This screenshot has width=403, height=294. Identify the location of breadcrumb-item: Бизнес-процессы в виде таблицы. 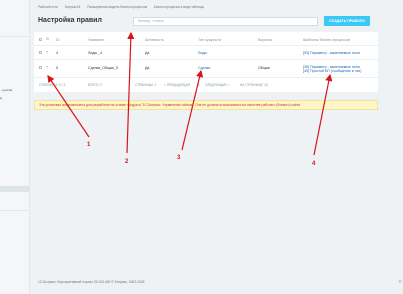
(179, 7).